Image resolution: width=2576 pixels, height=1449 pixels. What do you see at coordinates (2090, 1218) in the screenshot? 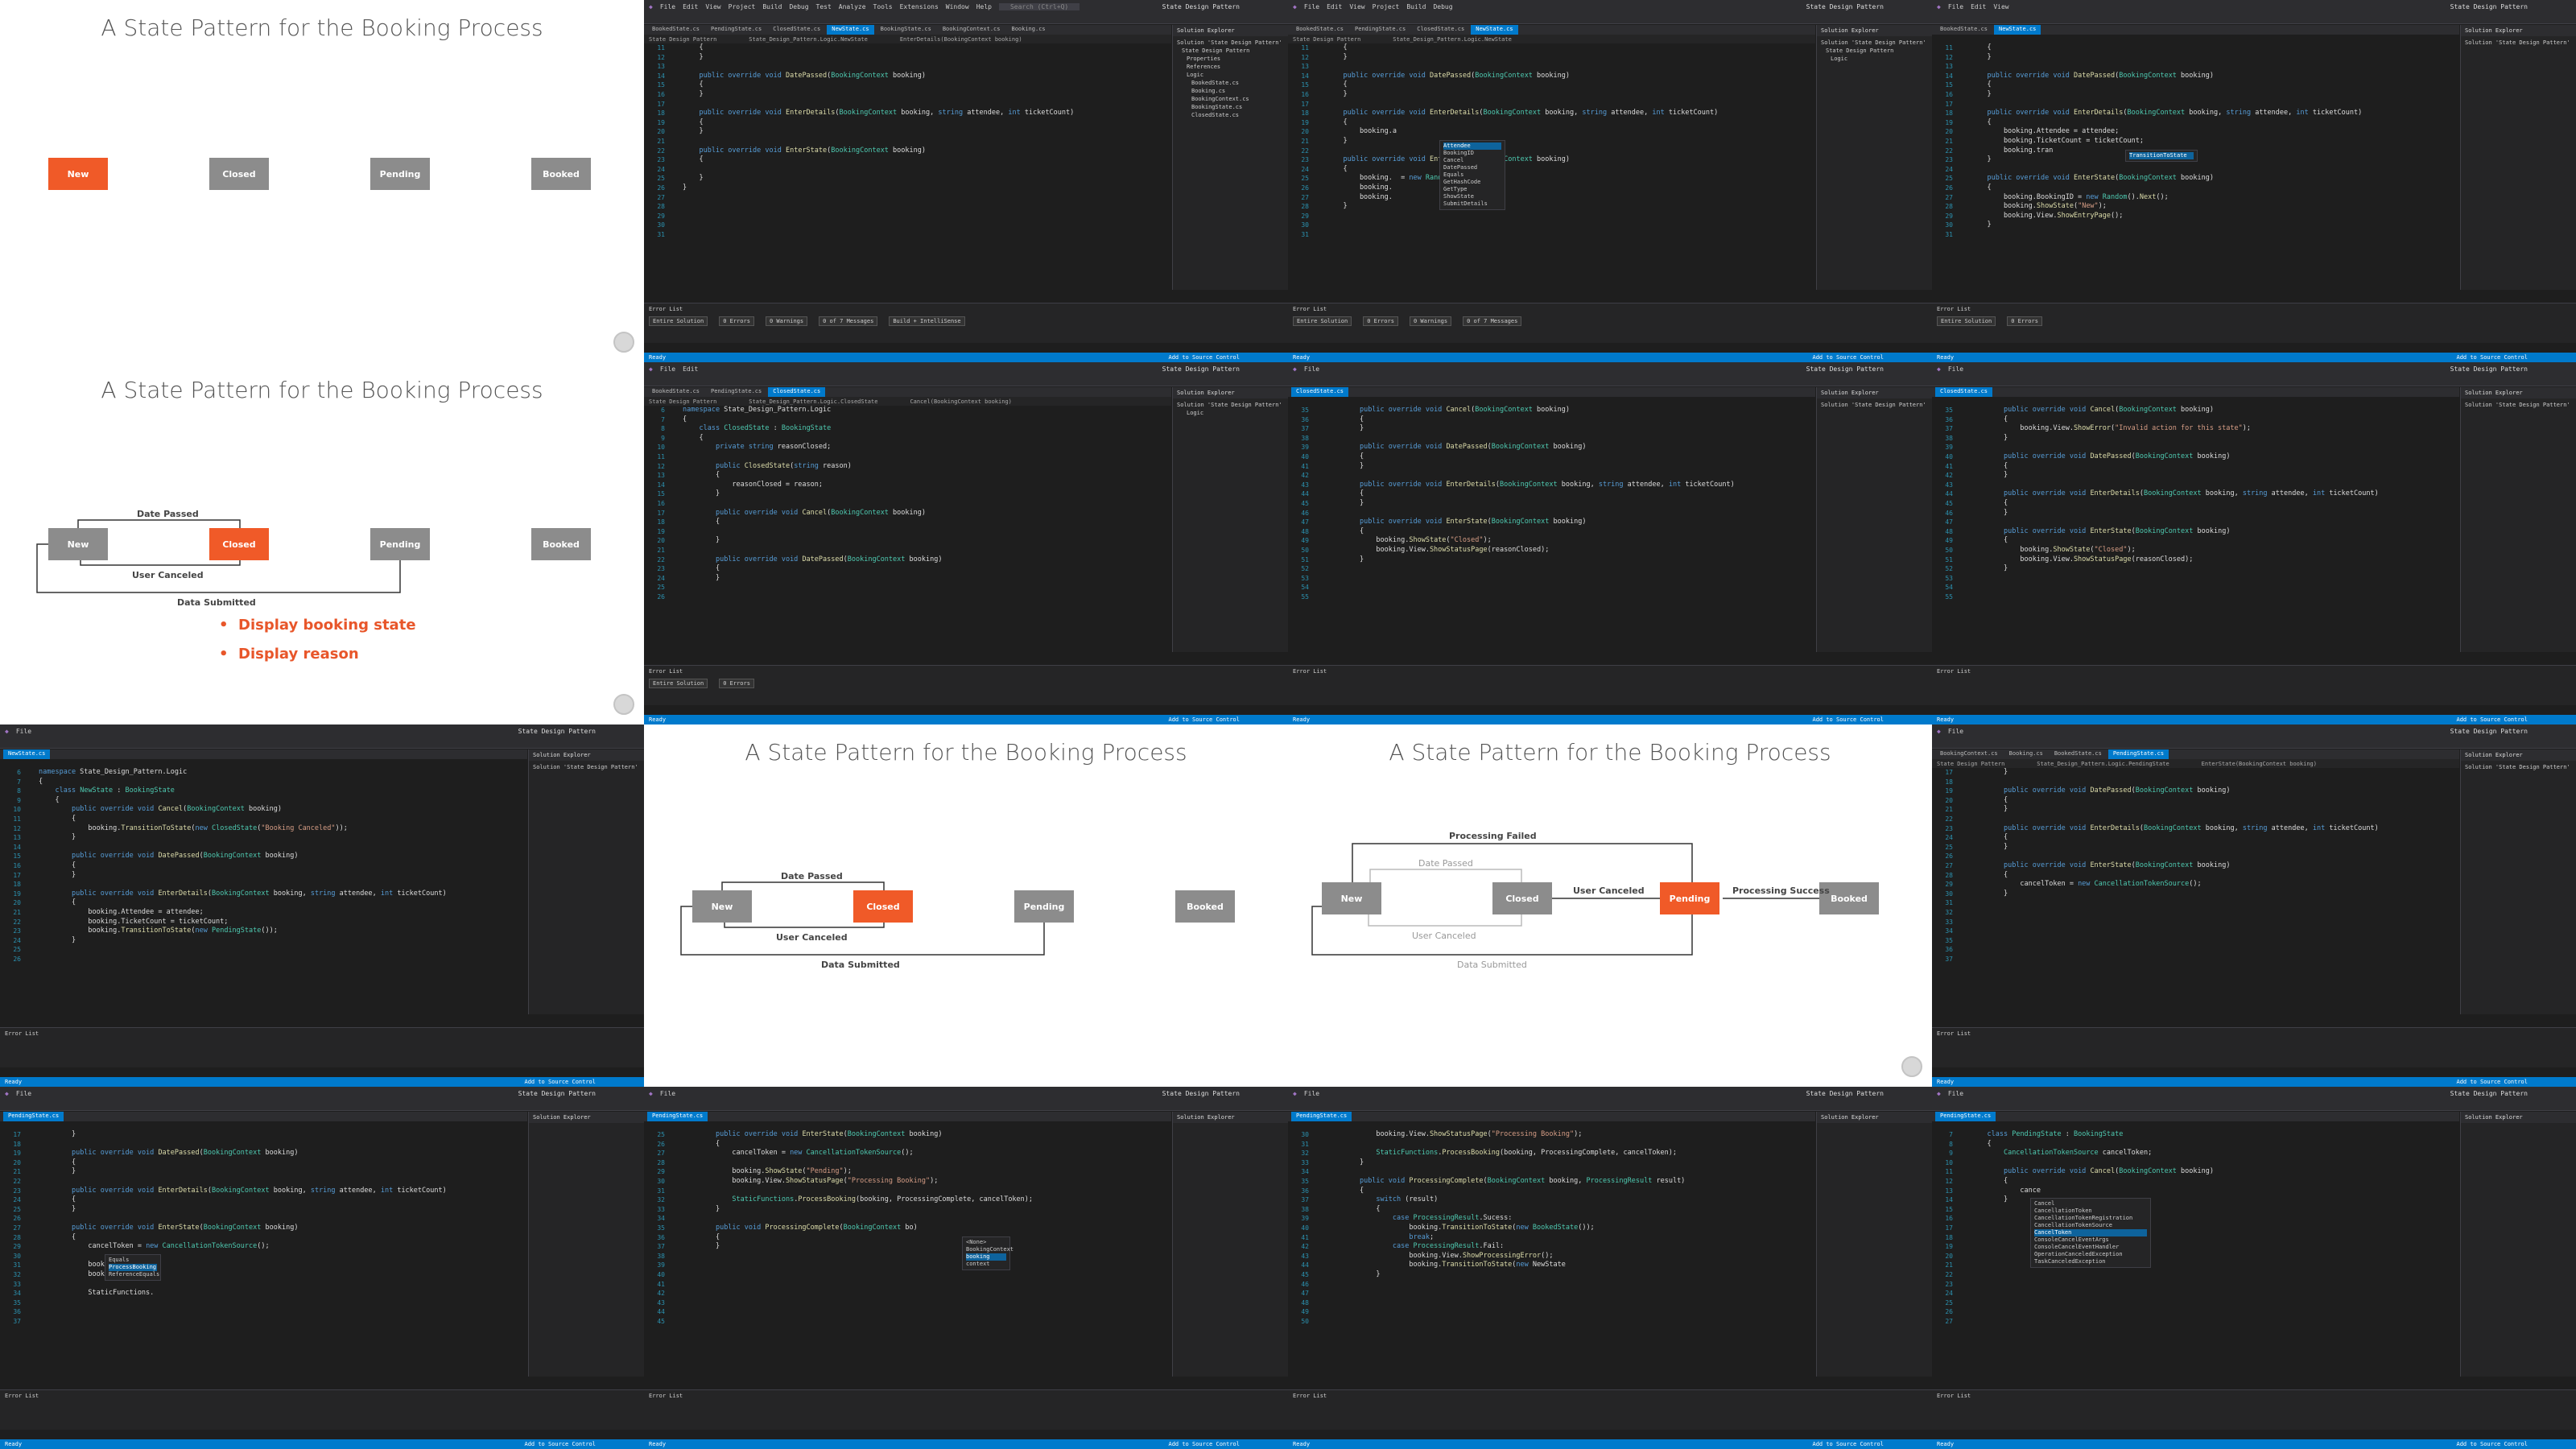
I see `intellisense-item: CancellationTokenRegistration` at bounding box center [2090, 1218].